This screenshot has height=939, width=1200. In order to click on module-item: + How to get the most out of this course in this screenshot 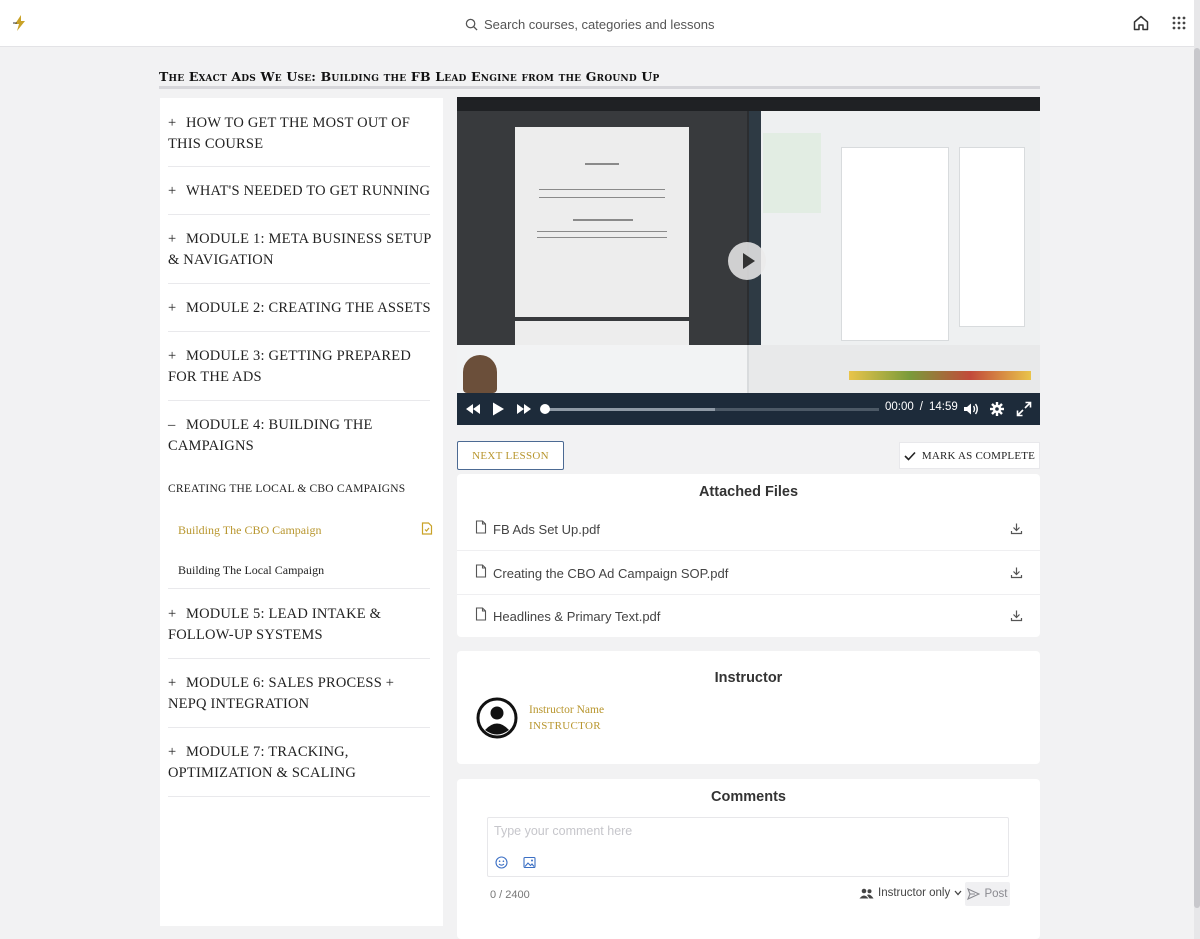, I will do `click(302, 134)`.